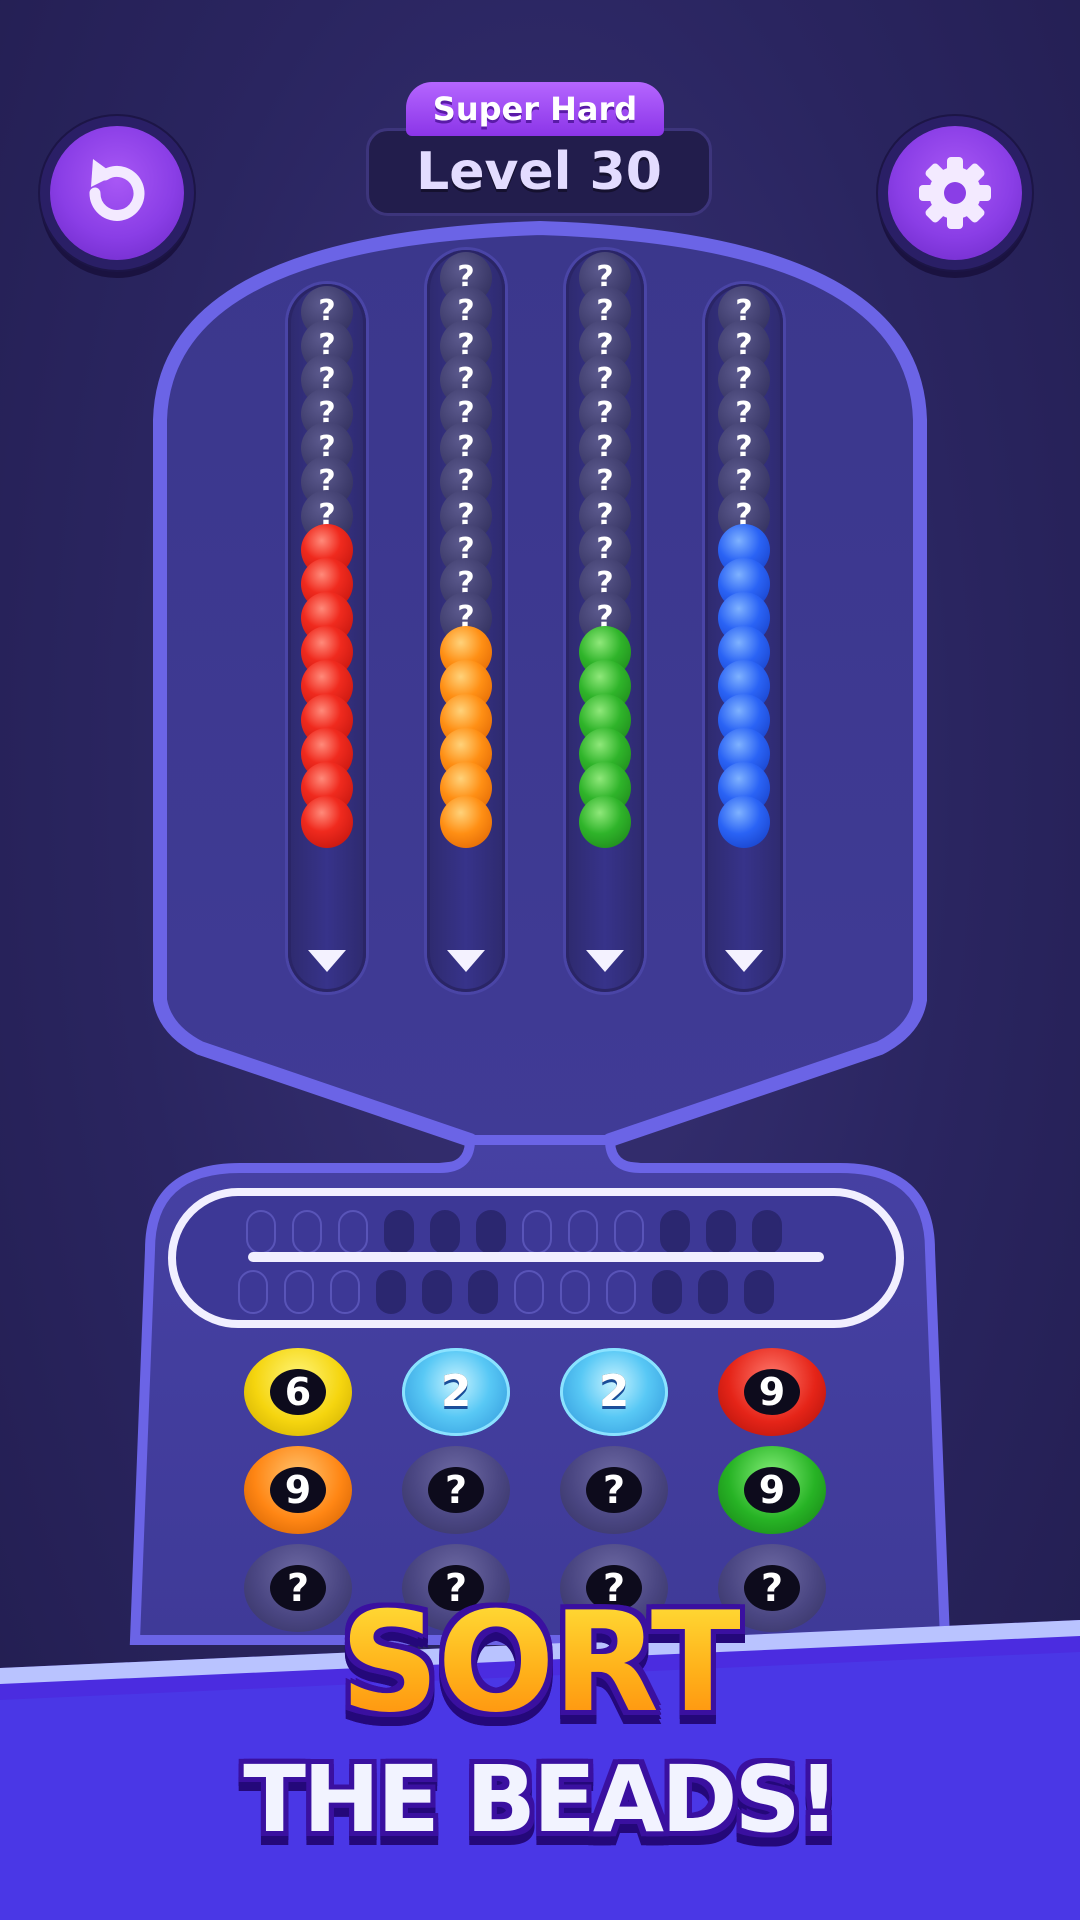 The width and height of the screenshot is (1080, 1920). What do you see at coordinates (605, 822) in the screenshot?
I see `green-bead` at bounding box center [605, 822].